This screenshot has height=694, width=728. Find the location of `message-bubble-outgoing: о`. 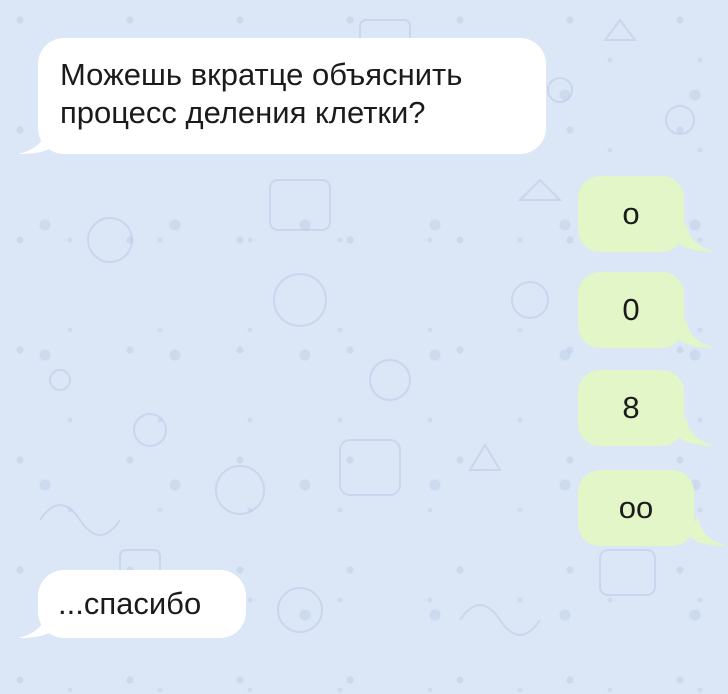

message-bubble-outgoing: о is located at coordinates (631, 214).